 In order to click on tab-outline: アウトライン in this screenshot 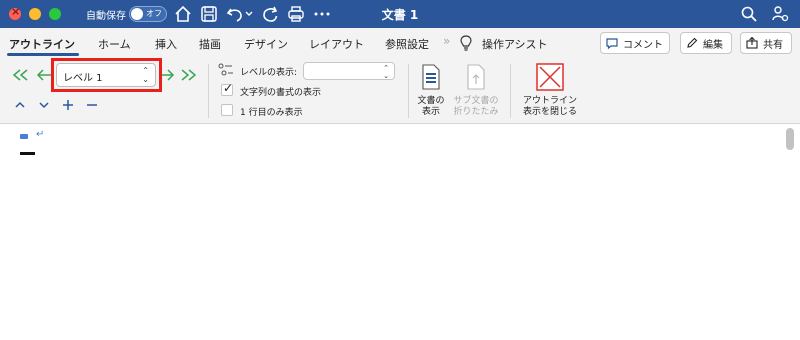, I will do `click(42, 44)`.